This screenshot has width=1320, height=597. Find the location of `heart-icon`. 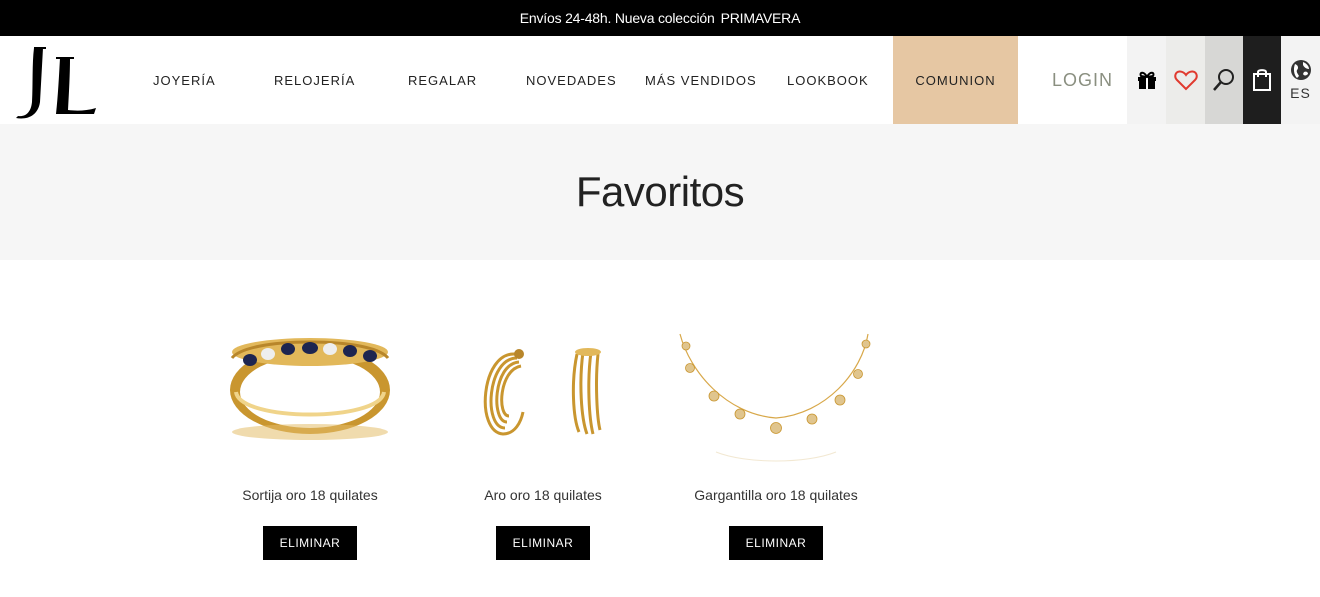

heart-icon is located at coordinates (1185, 80).